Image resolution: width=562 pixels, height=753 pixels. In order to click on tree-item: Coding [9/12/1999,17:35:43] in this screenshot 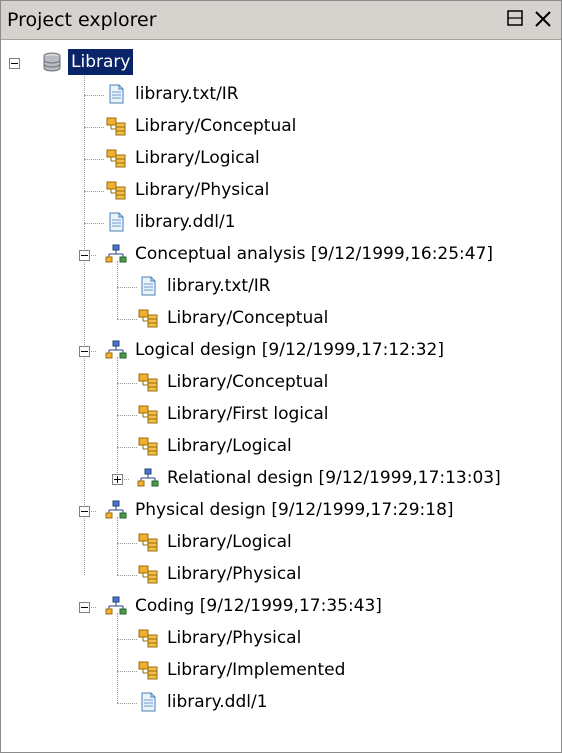, I will do `click(281, 606)`.